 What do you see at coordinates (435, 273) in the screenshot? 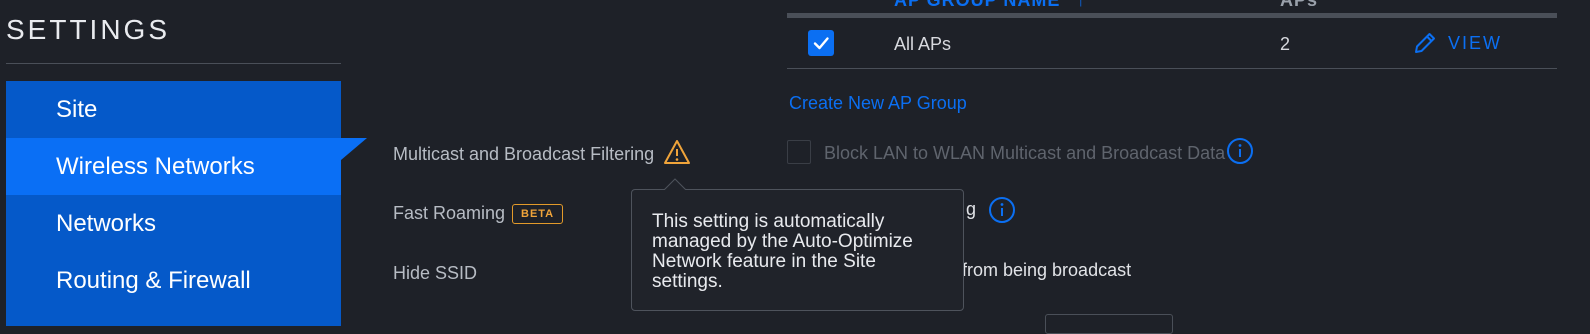
I see `hide-ssid-label: Hide SSID` at bounding box center [435, 273].